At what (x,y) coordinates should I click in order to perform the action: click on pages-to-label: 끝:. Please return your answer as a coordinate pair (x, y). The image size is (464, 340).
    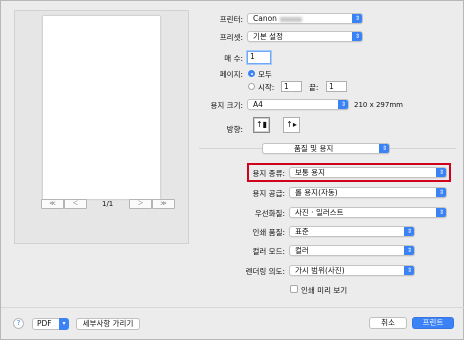
    Looking at the image, I should click on (314, 87).